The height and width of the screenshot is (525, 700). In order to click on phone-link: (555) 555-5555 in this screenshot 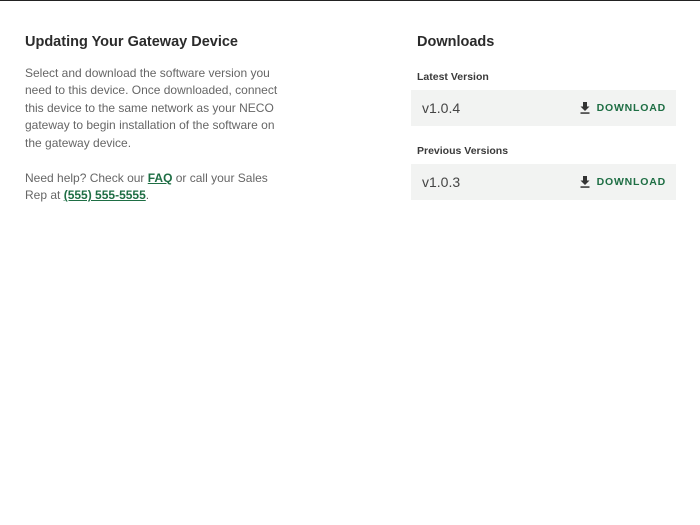, I will do `click(105, 195)`.